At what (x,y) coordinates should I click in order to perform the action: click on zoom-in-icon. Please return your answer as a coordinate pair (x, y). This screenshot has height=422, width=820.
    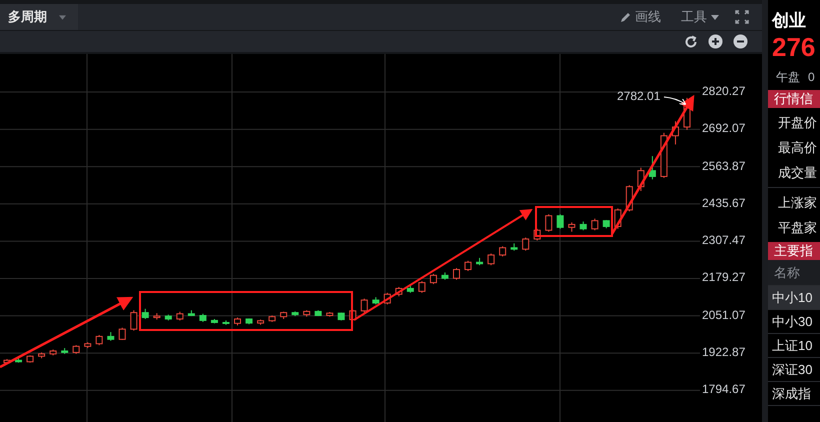
    Looking at the image, I should click on (715, 41).